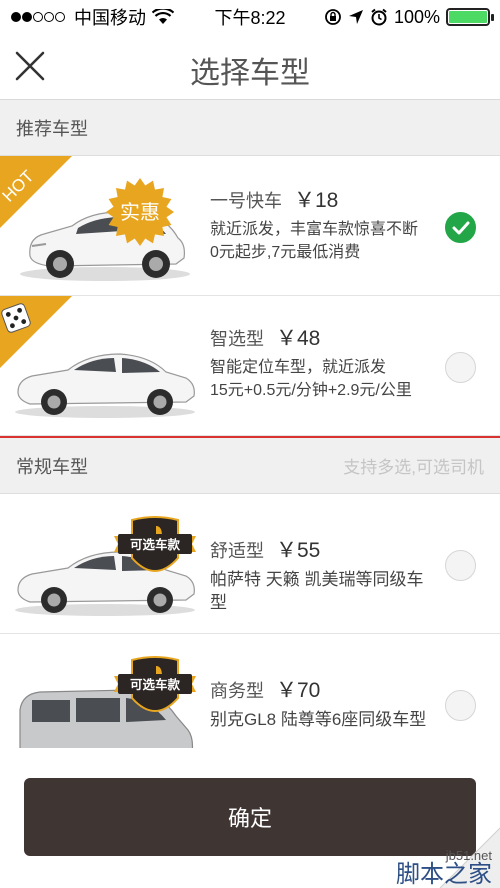  I want to click on alarm-icon, so click(379, 17).